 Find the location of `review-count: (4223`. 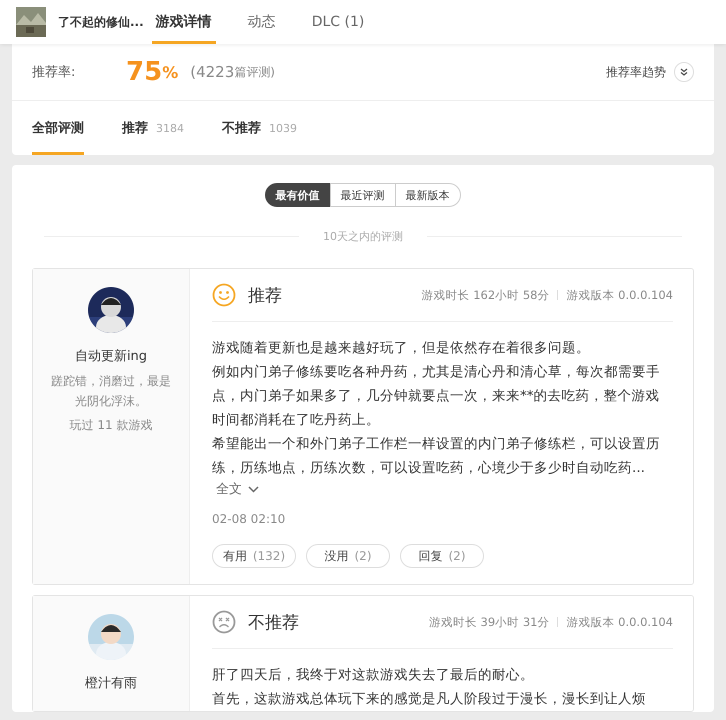

review-count: (4223 is located at coordinates (212, 72).